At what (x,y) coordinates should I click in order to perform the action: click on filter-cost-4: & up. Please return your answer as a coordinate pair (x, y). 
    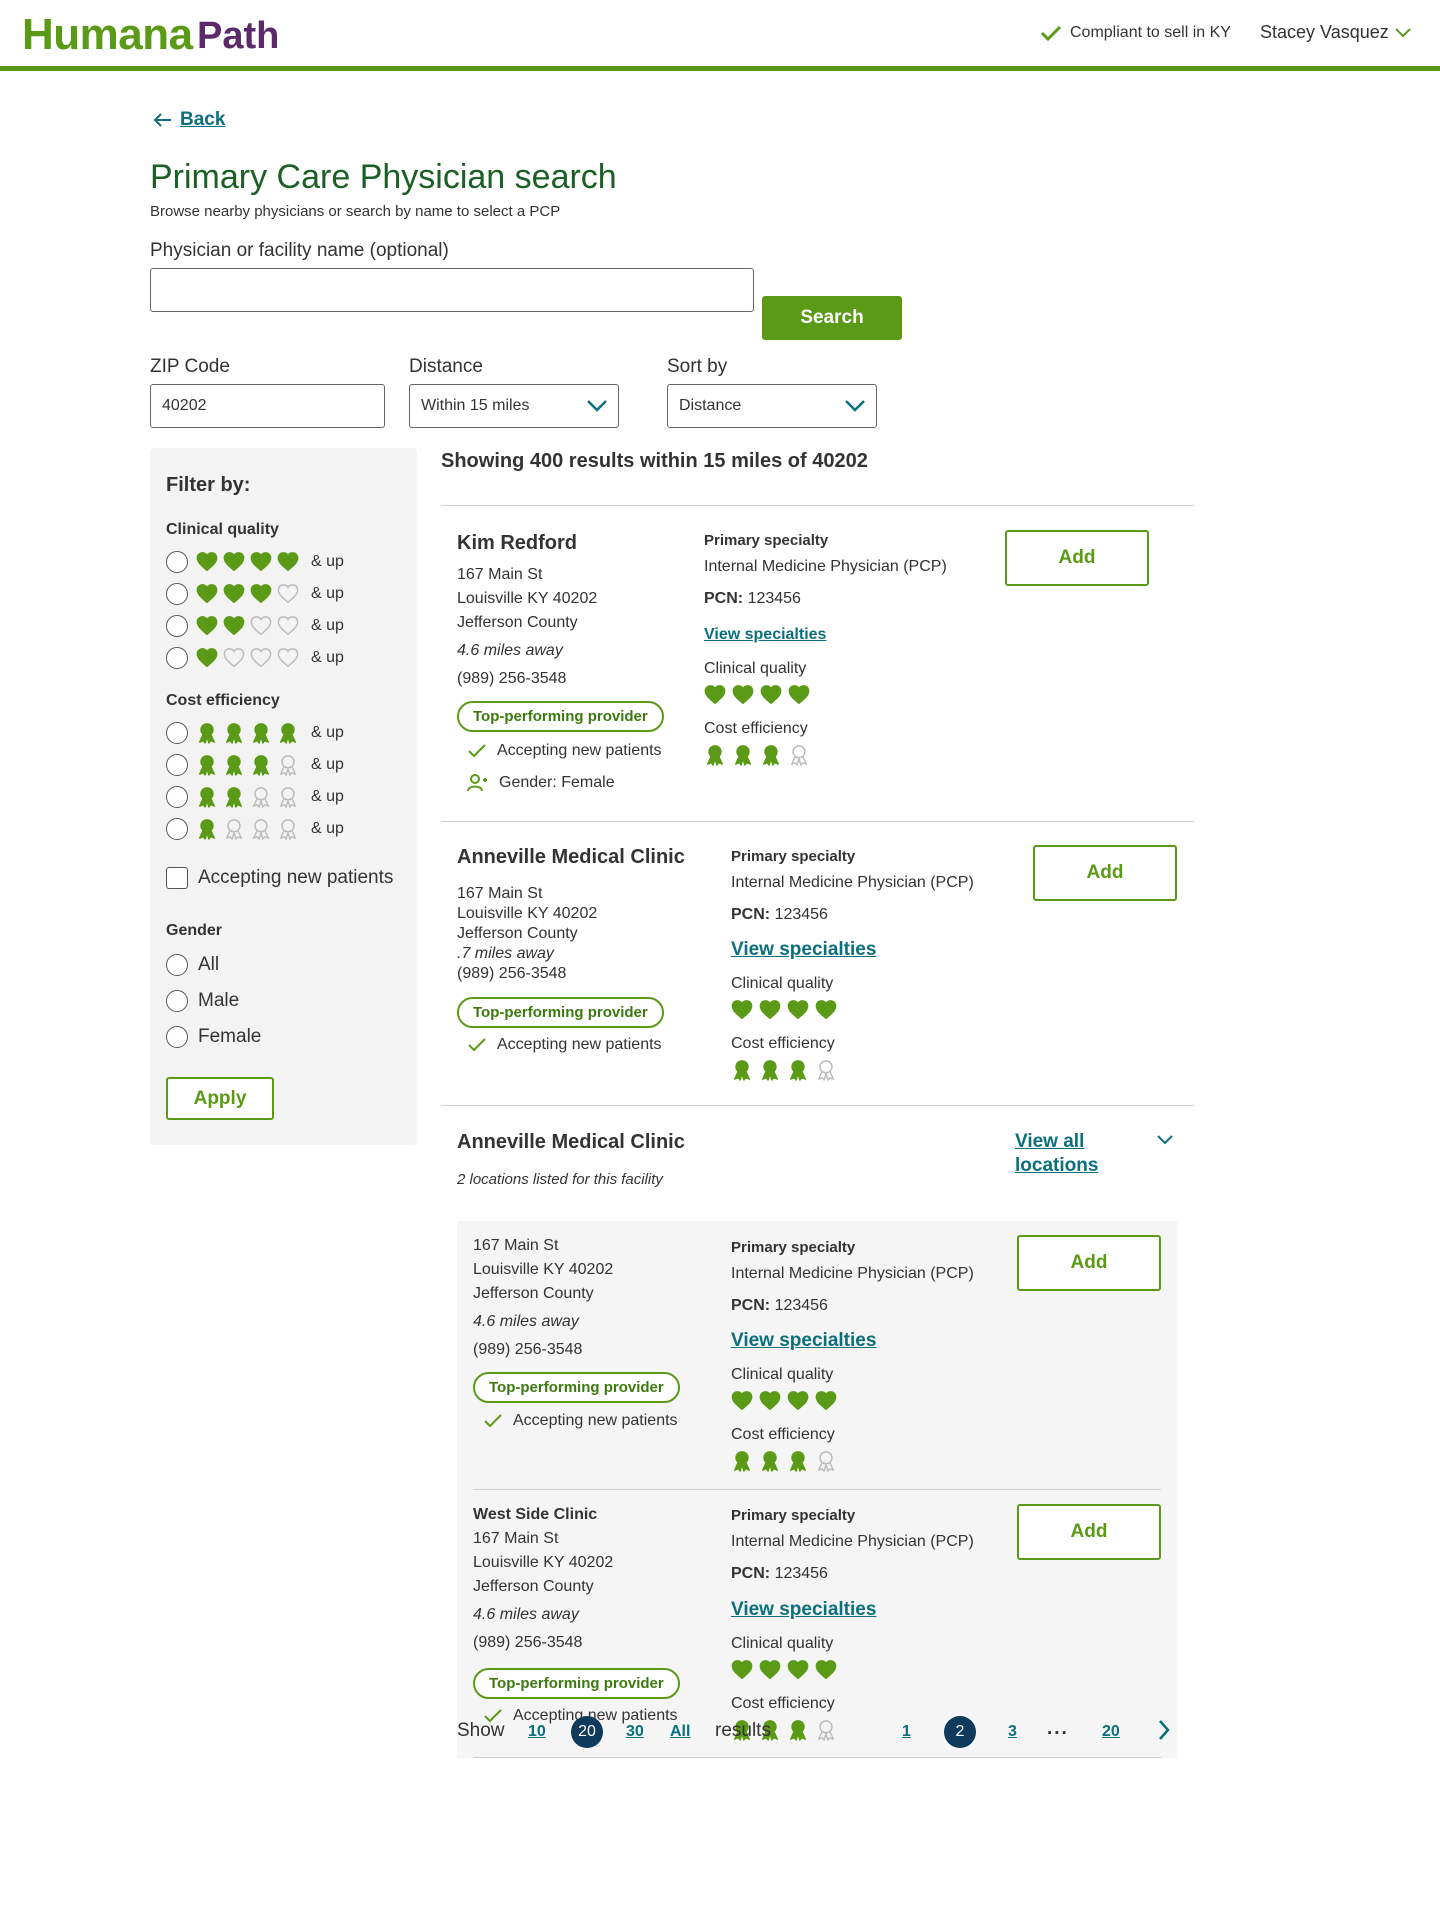
    Looking at the image, I should click on (255, 733).